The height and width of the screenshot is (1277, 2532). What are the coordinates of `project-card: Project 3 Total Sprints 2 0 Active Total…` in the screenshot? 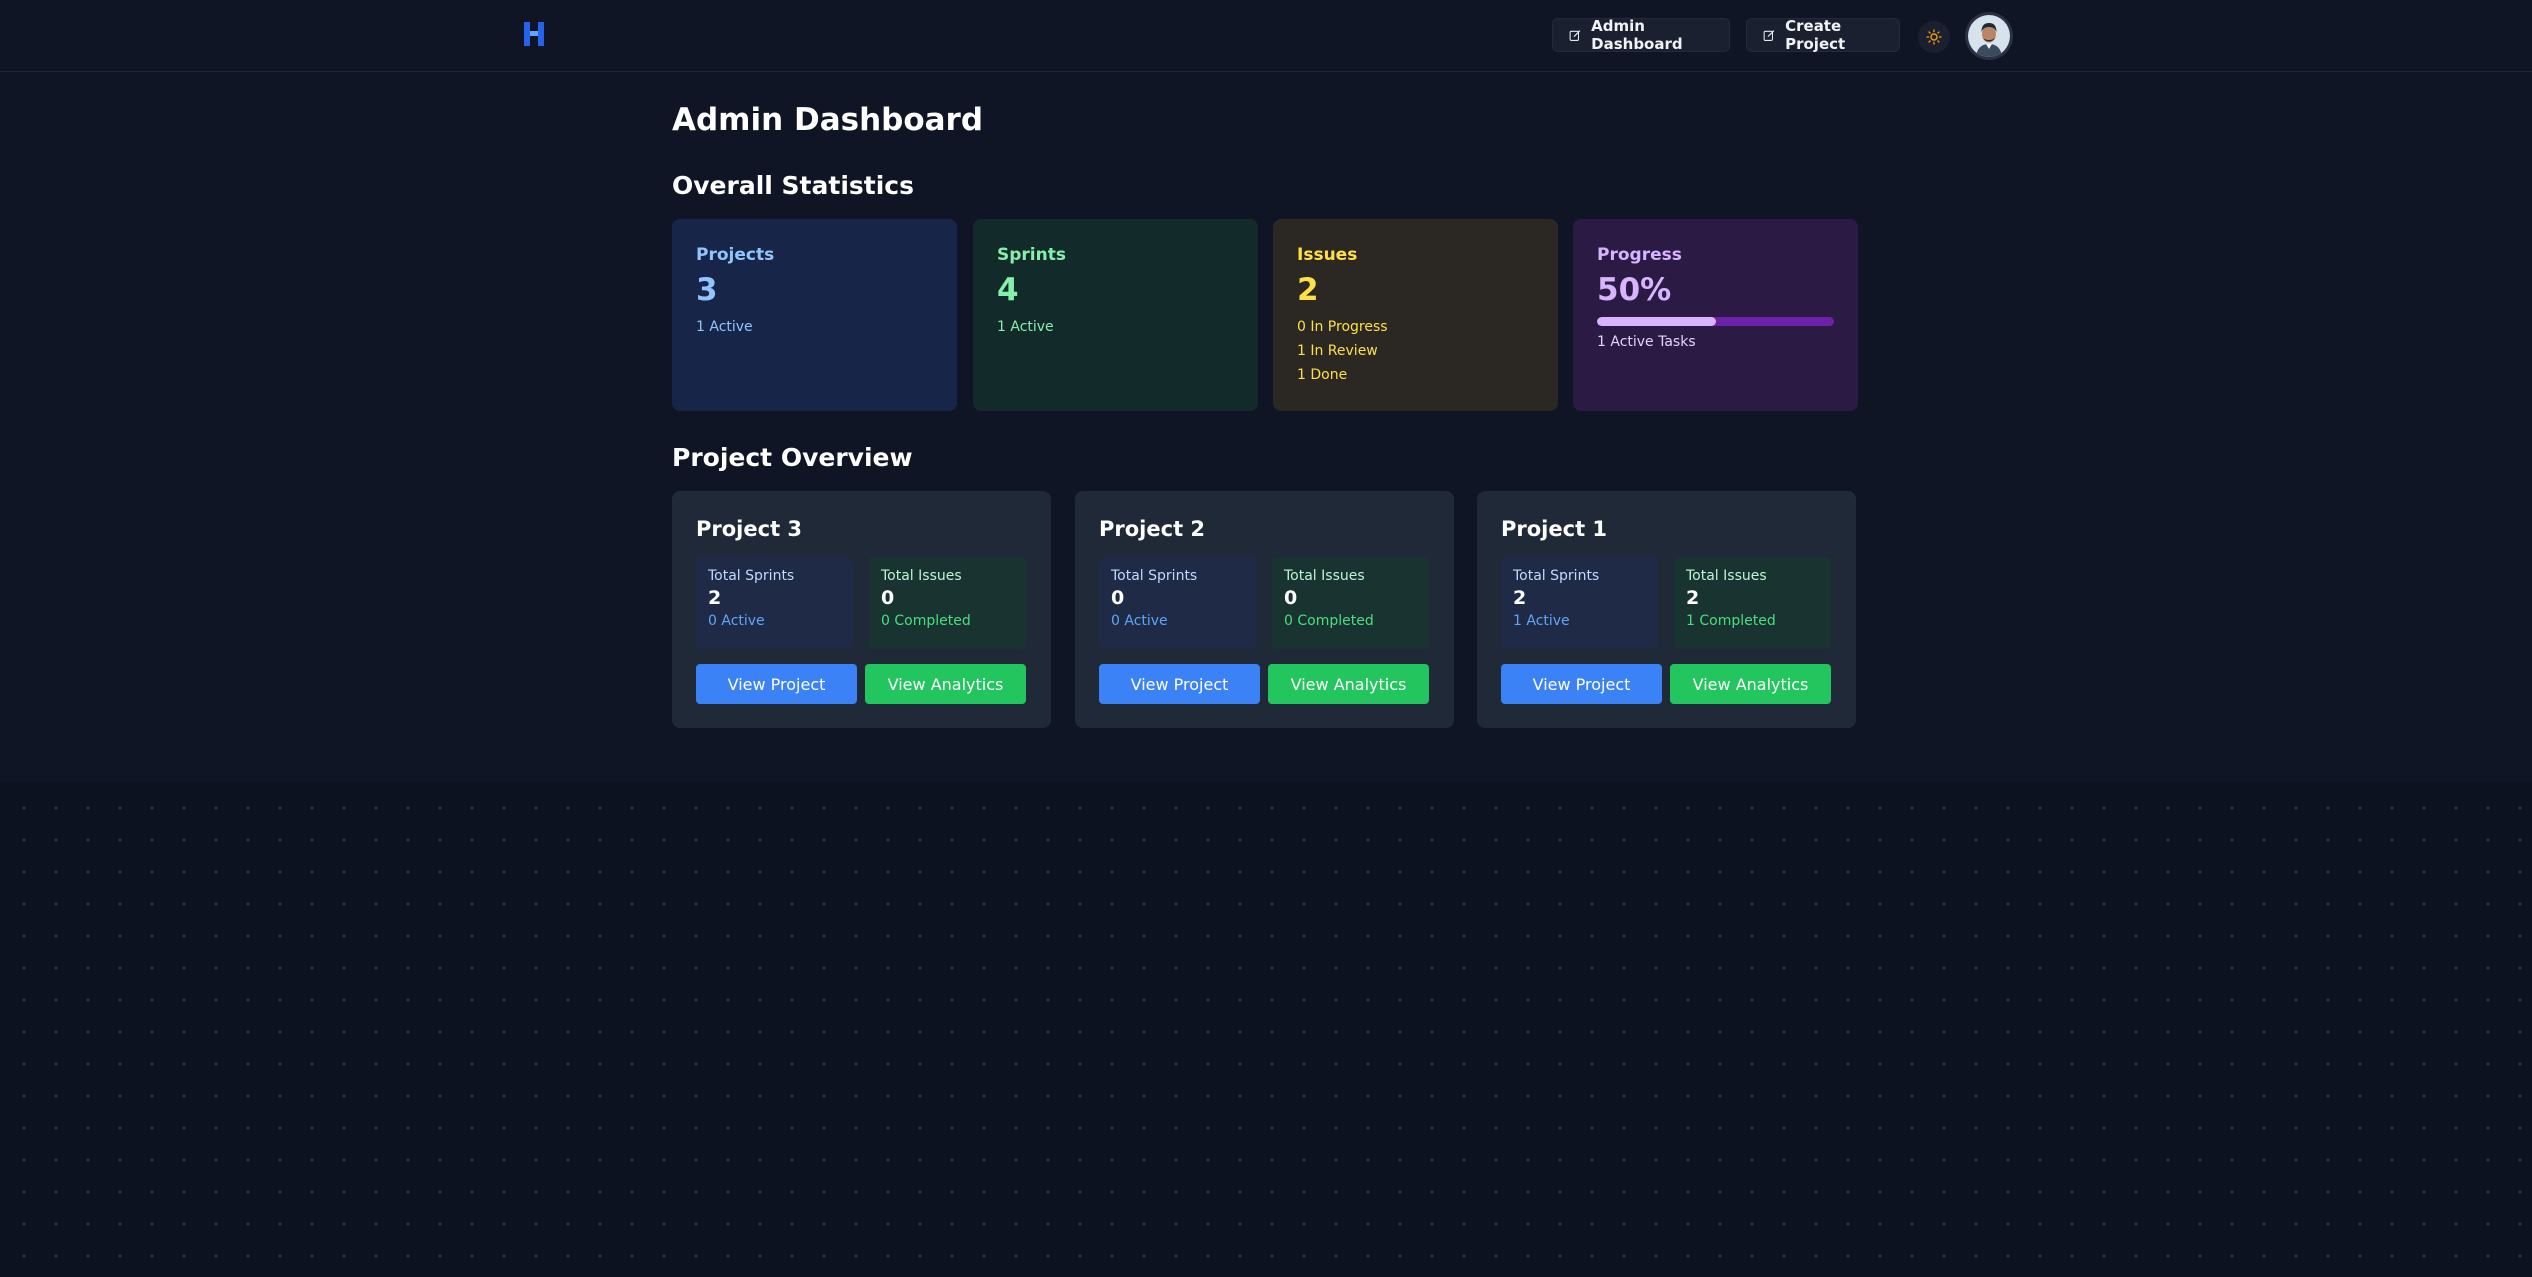 It's located at (861, 609).